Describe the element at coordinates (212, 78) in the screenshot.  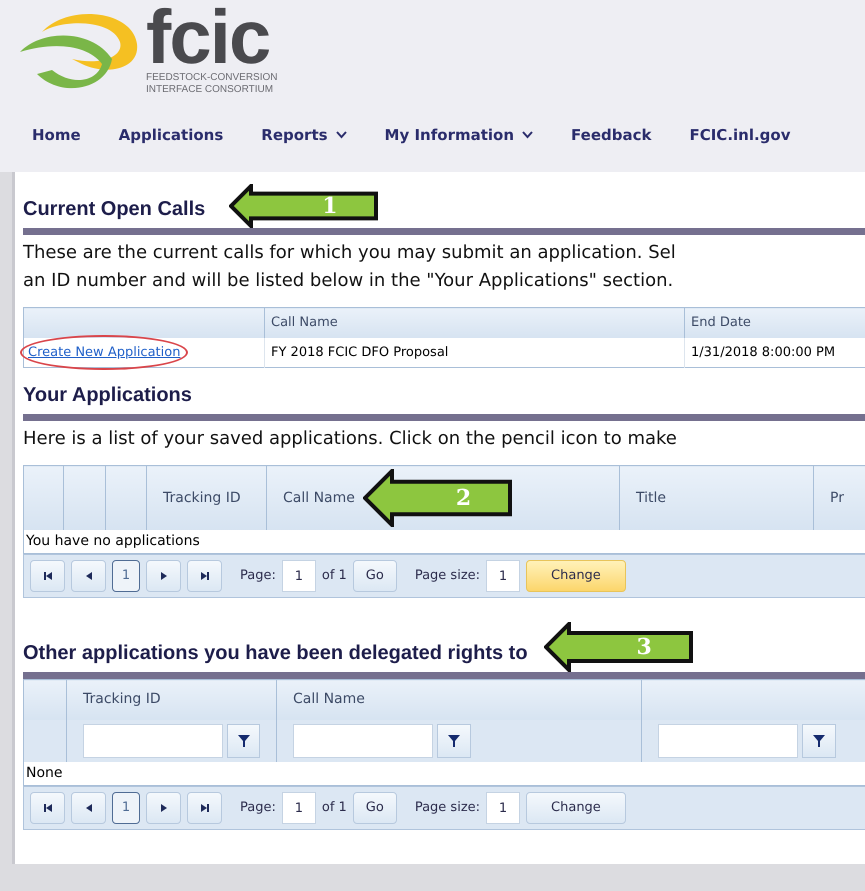
I see `logo-tagline: FEEDSTOCK-CONVERSION` at that location.